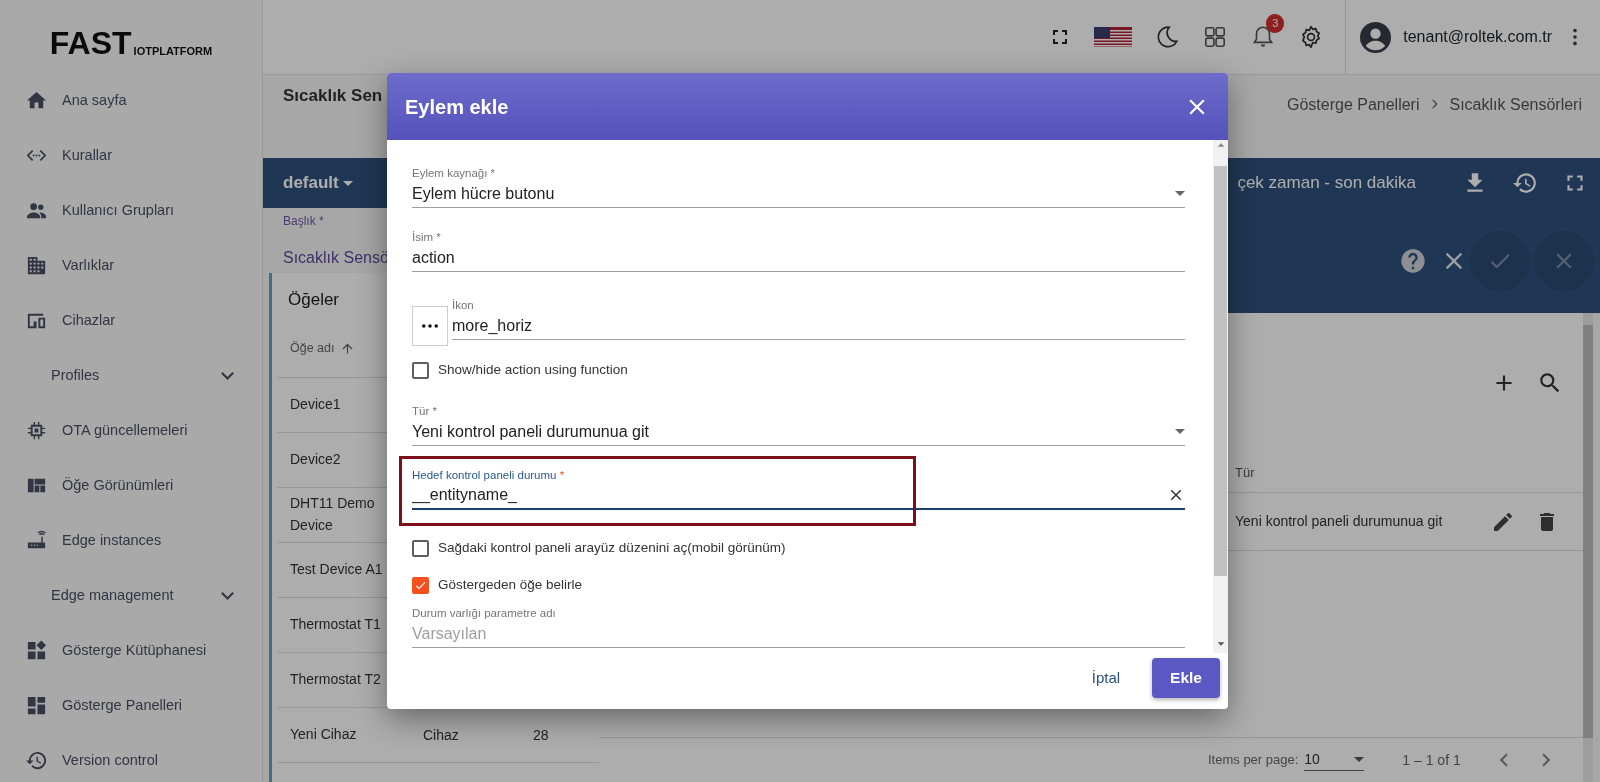 The height and width of the screenshot is (782, 1600). I want to click on checkbox-label: Show/hide action using function, so click(533, 369).